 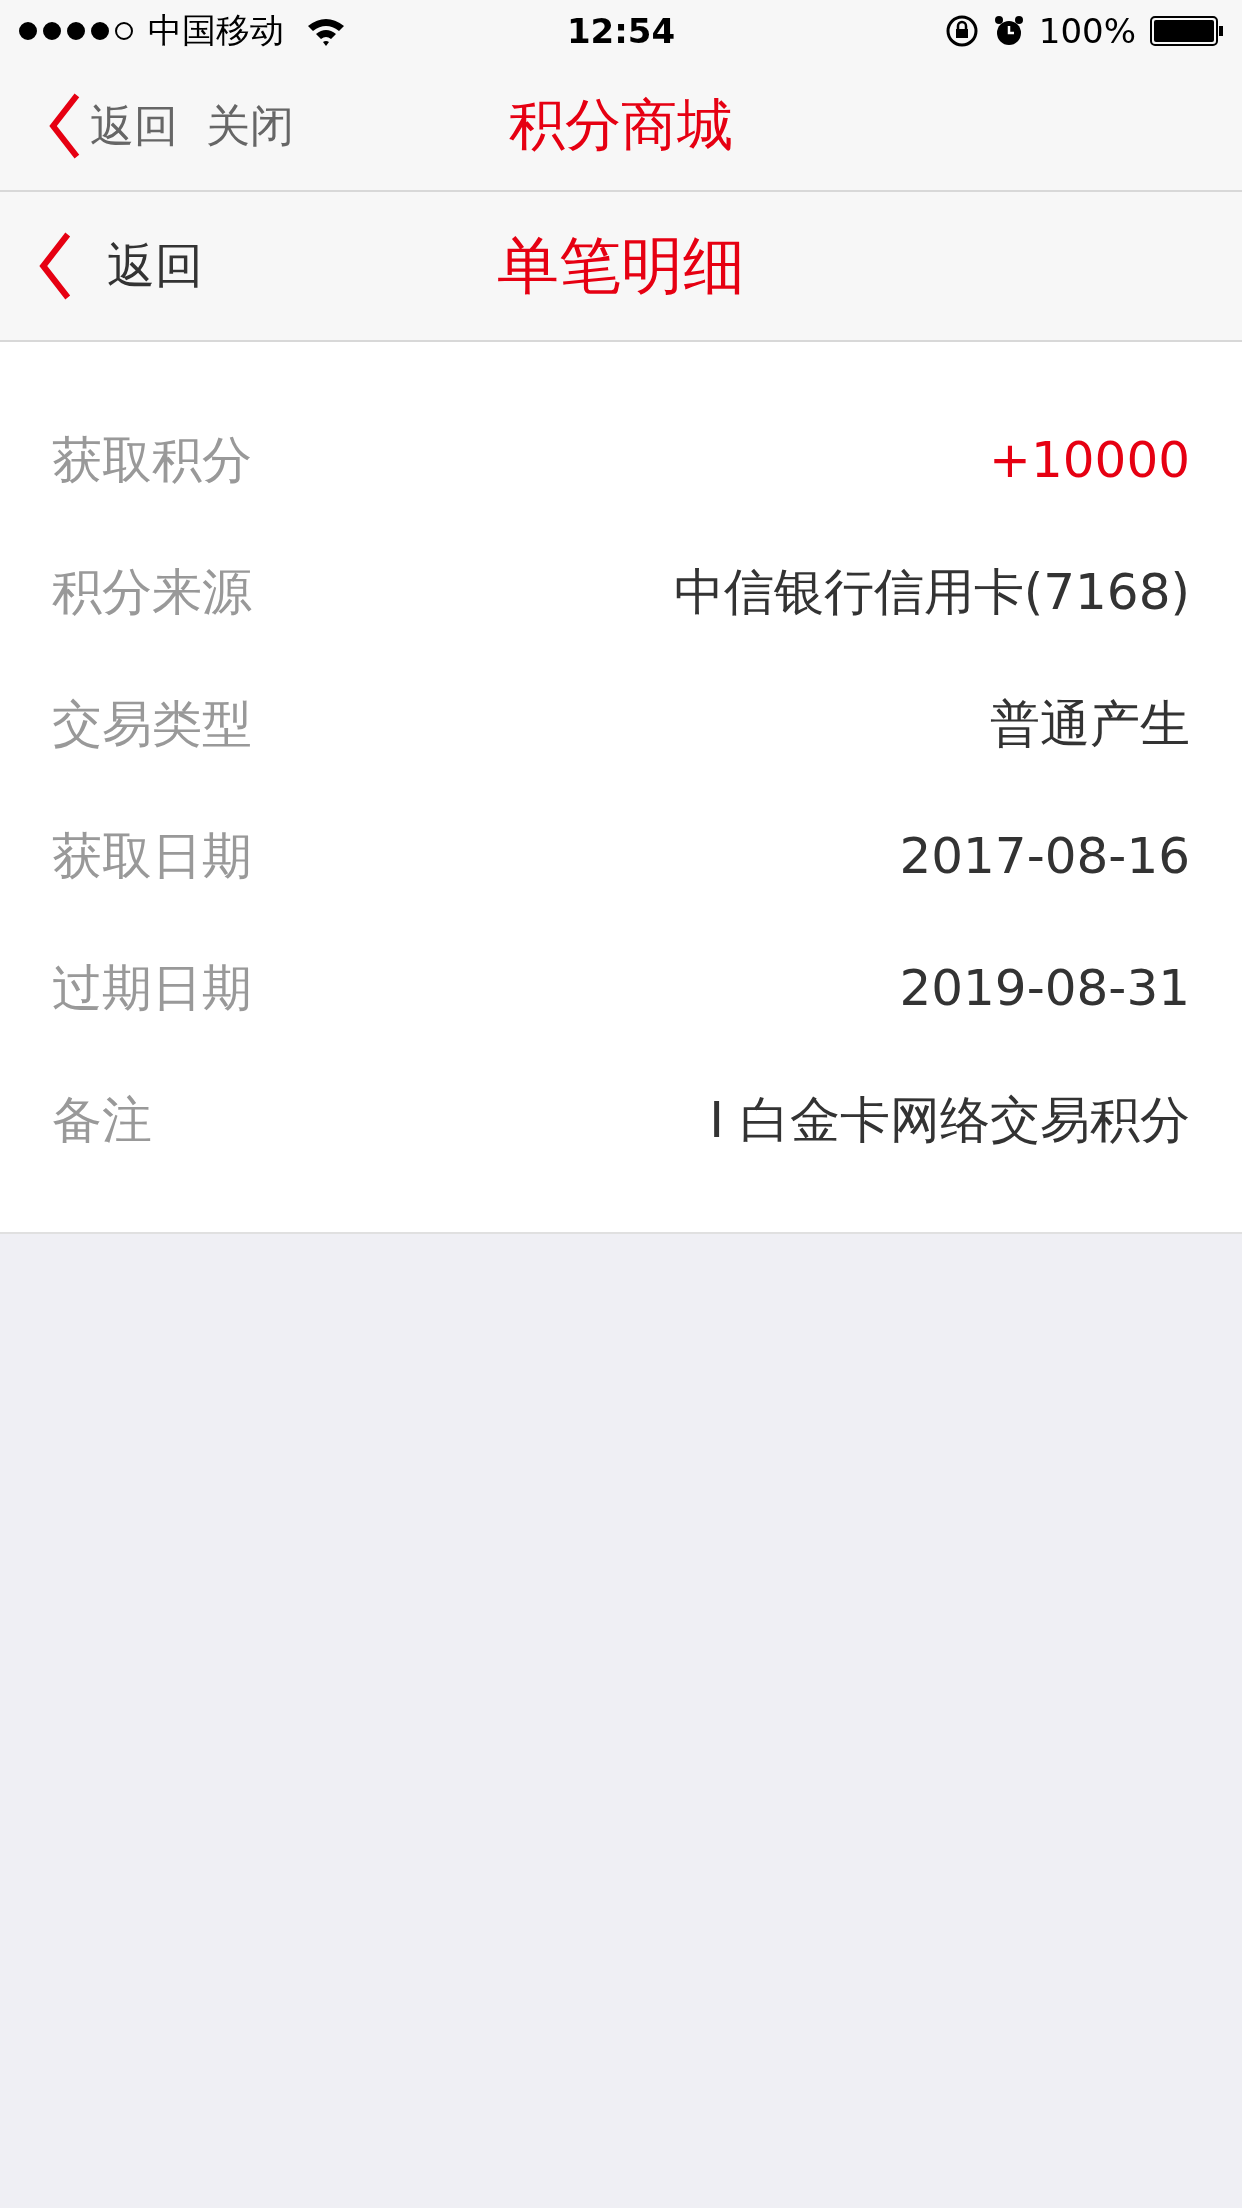 What do you see at coordinates (1087, 31) in the screenshot?
I see `battery-percent: 100%` at bounding box center [1087, 31].